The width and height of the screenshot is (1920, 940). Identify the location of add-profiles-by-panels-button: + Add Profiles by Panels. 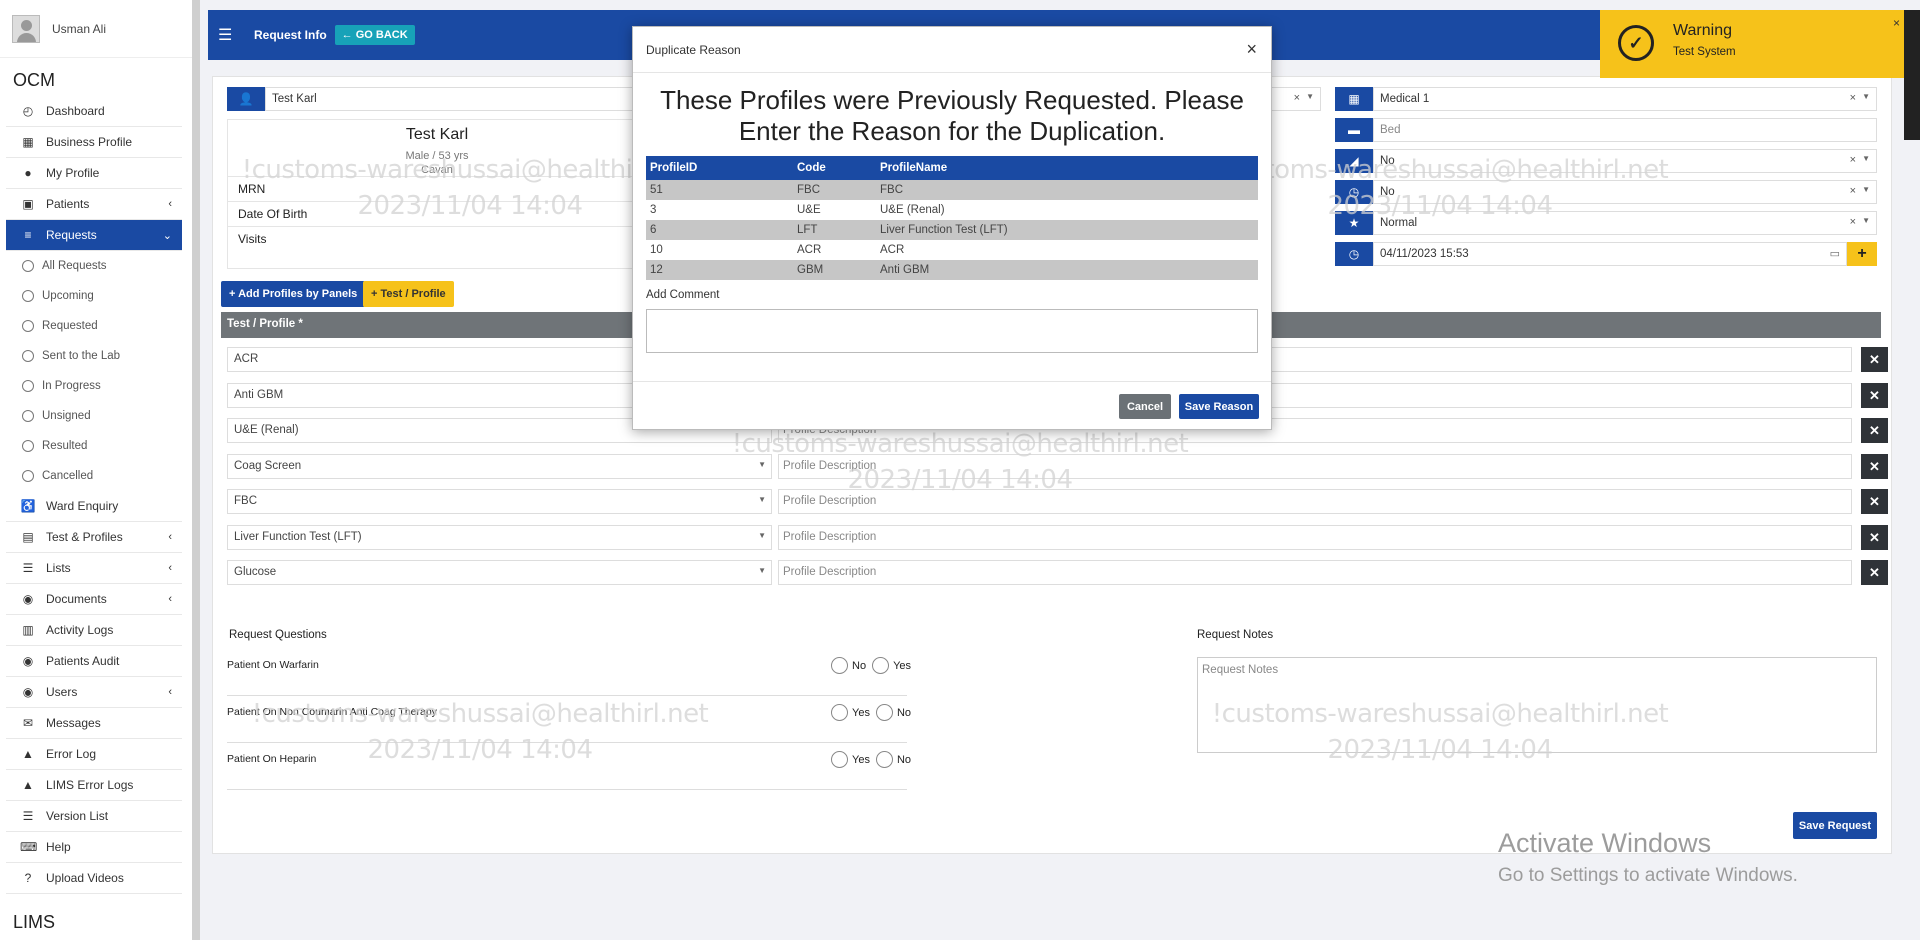
(293, 294).